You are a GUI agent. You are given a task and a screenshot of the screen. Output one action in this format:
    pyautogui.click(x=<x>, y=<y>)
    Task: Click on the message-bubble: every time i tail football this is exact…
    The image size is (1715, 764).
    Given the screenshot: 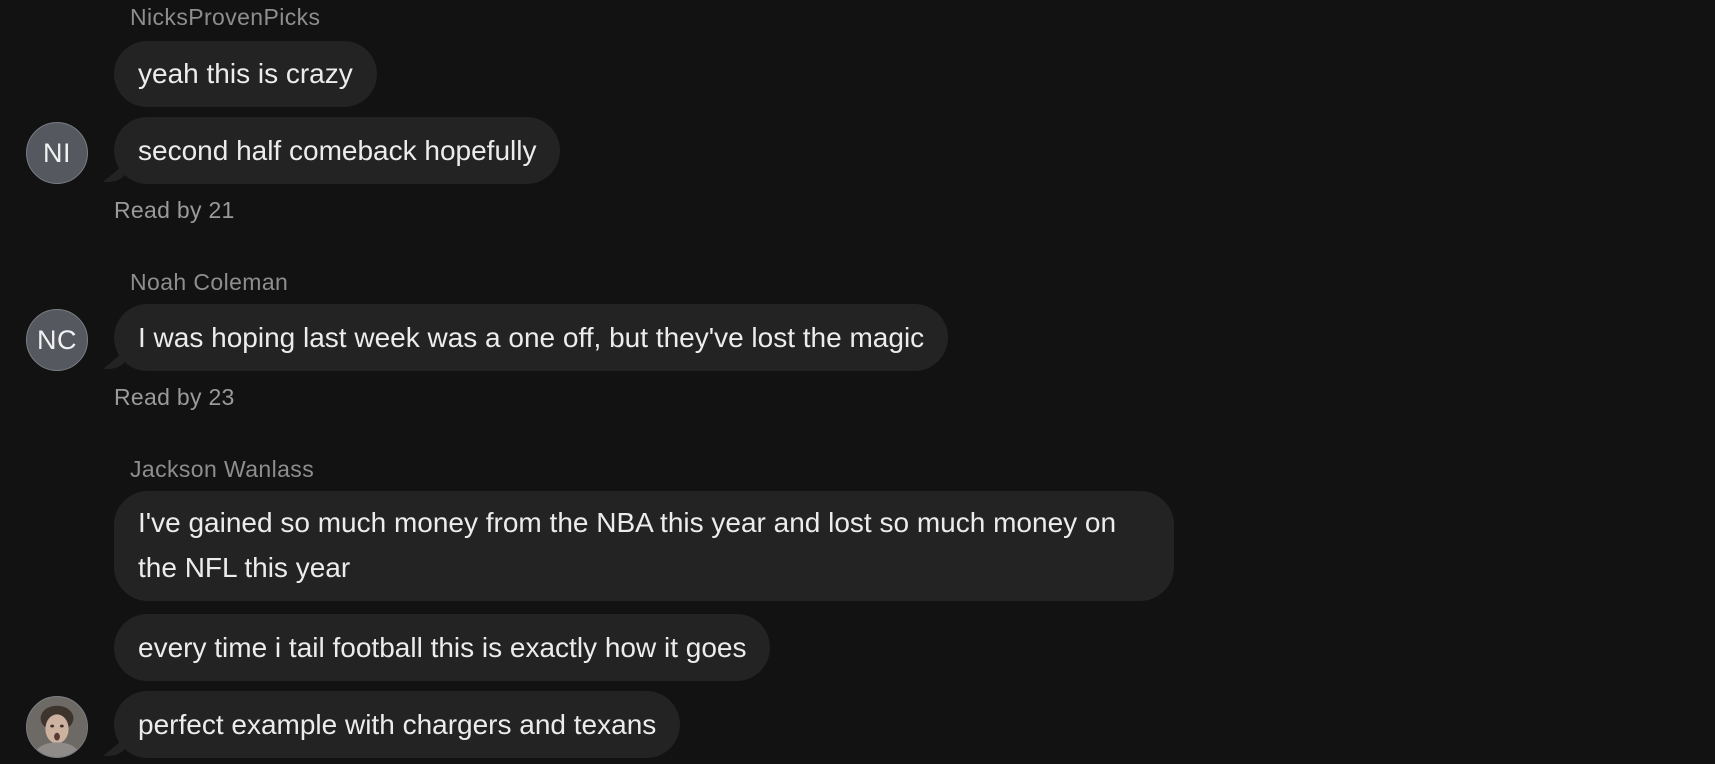 What is the action you would take?
    pyautogui.click(x=442, y=647)
    